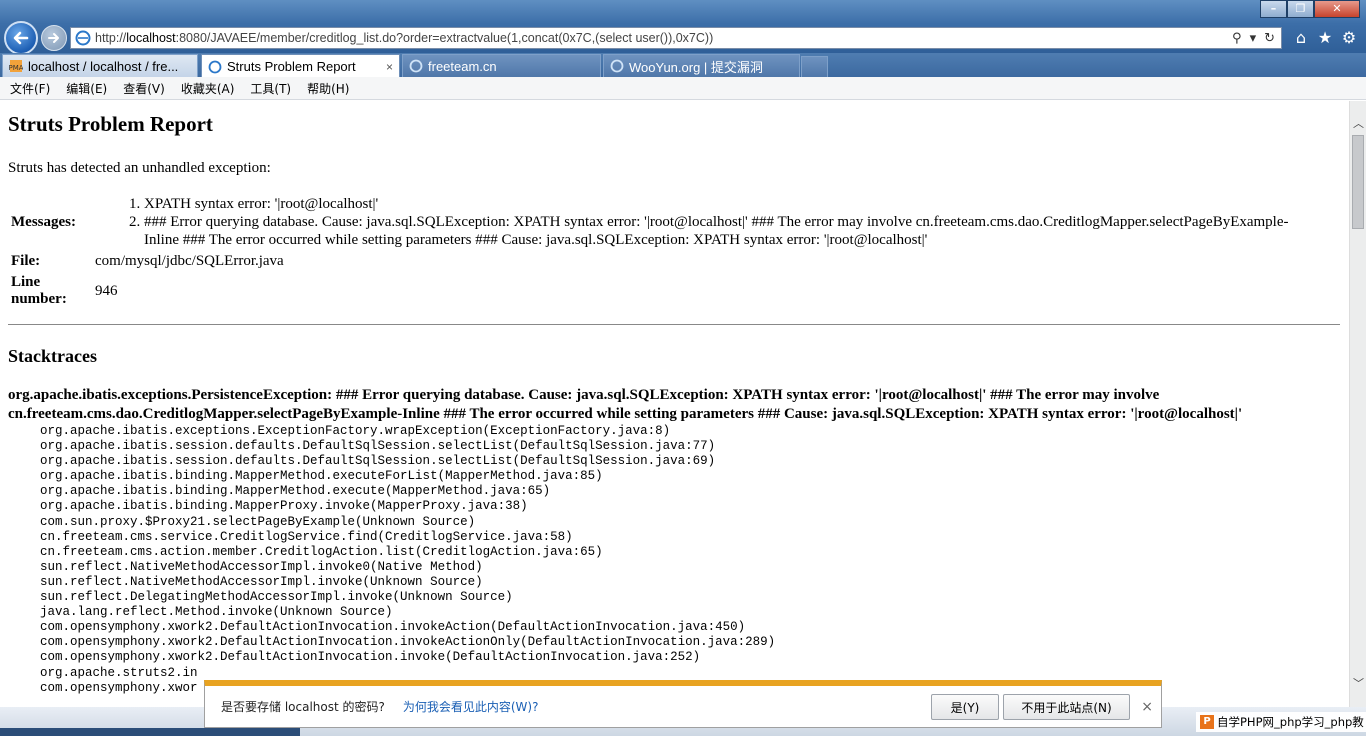  What do you see at coordinates (719, 204) in the screenshot?
I see `message-item: XPATH syntax error: '|root@localhost|'` at bounding box center [719, 204].